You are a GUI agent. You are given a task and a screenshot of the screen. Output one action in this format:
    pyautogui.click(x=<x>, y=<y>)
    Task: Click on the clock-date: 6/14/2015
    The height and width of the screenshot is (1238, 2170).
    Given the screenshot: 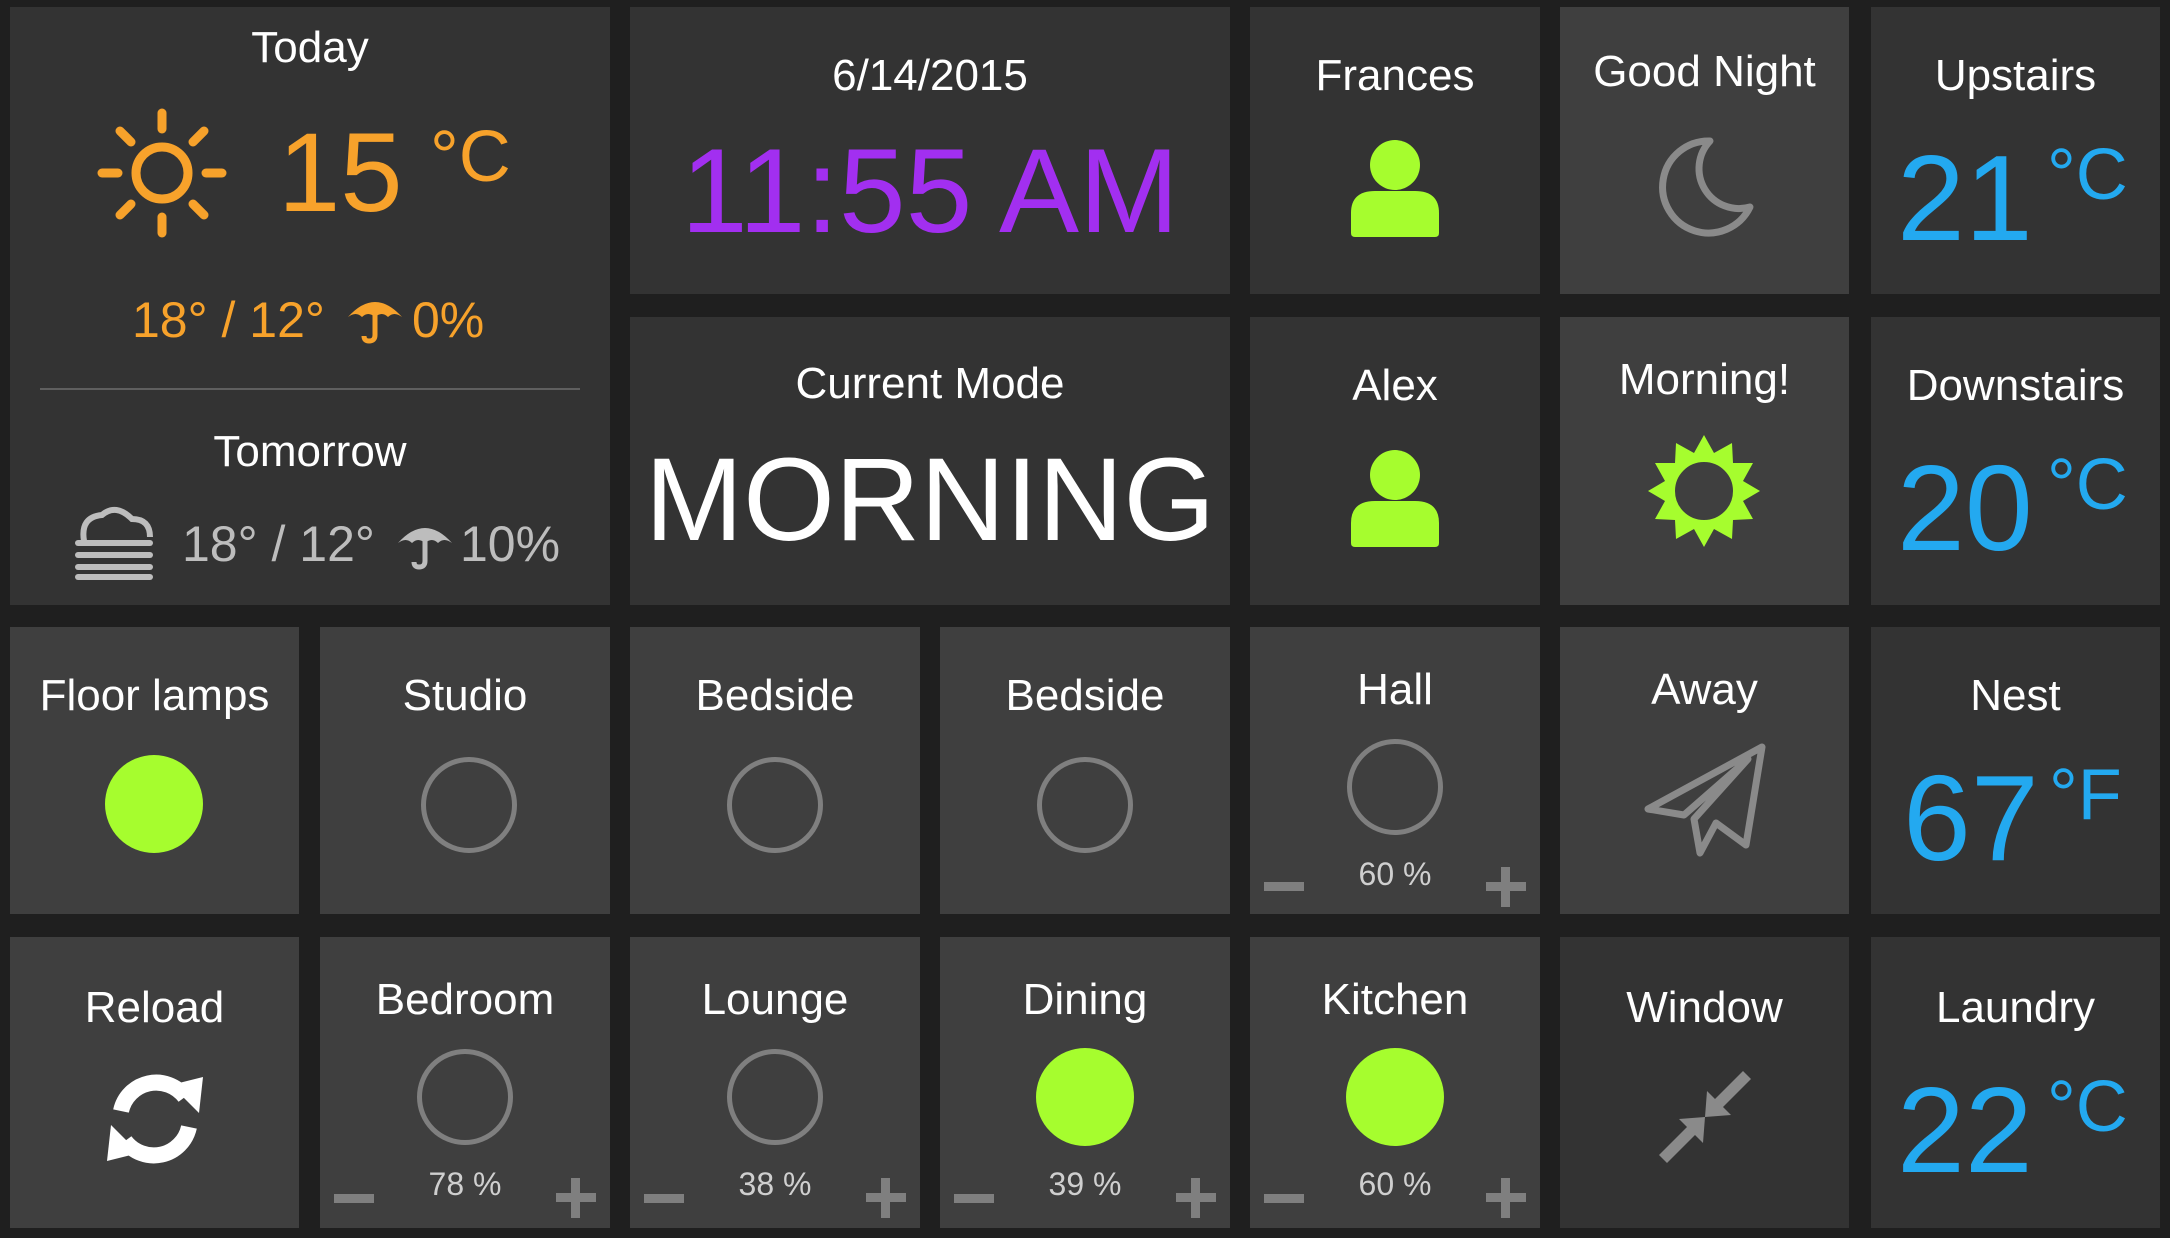 What is the action you would take?
    pyautogui.click(x=930, y=75)
    